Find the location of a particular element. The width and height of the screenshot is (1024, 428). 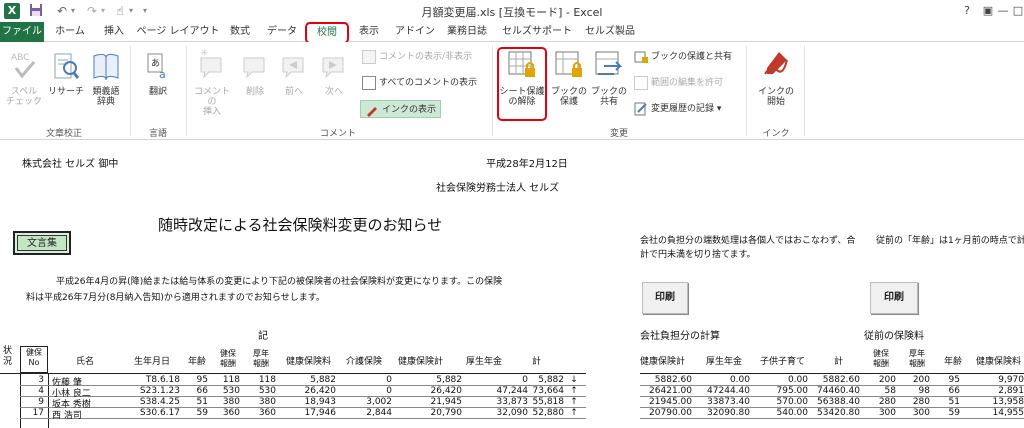

tab-data: データ is located at coordinates (282, 32).